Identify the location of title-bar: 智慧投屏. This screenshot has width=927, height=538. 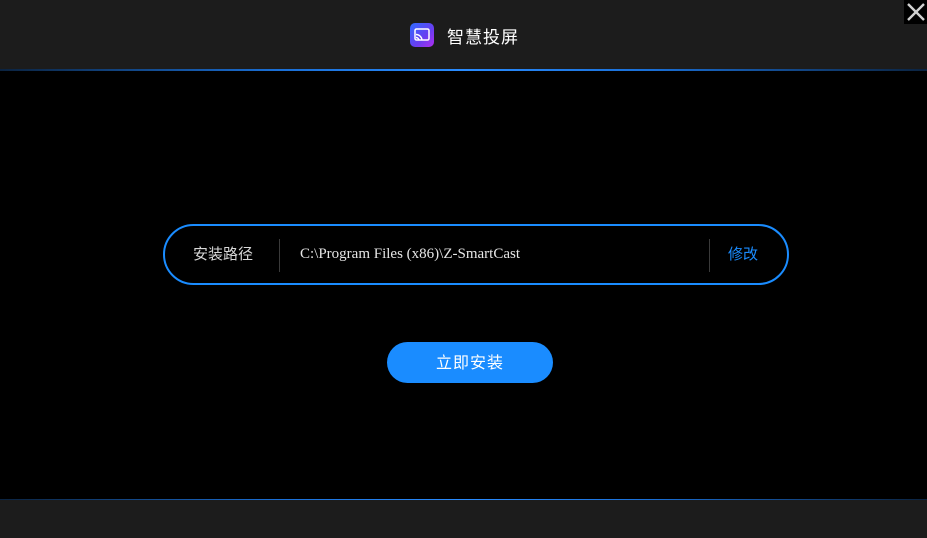
(463, 35).